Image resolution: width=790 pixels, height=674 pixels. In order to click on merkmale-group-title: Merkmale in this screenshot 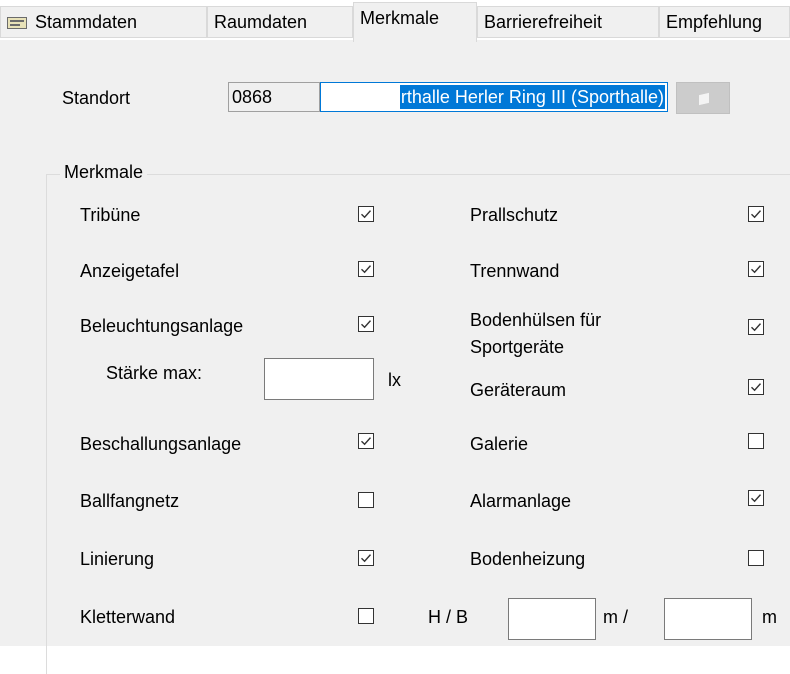, I will do `click(104, 172)`.